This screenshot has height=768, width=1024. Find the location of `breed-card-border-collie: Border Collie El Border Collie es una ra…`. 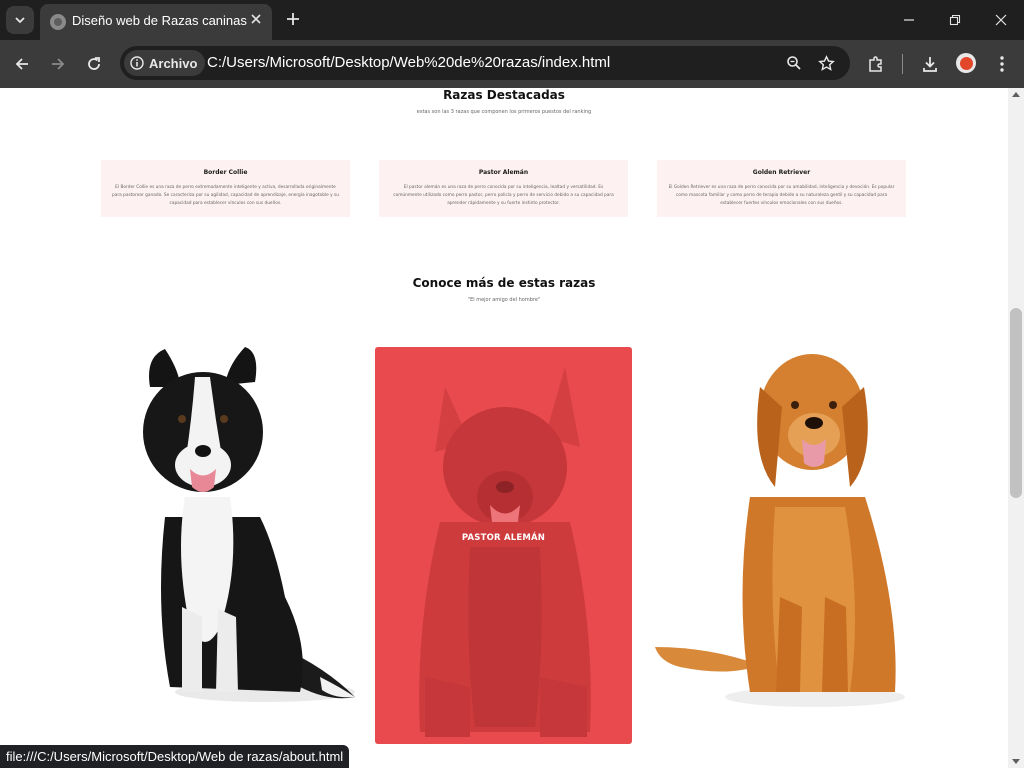

breed-card-border-collie: Border Collie El Border Collie es una ra… is located at coordinates (225, 188).